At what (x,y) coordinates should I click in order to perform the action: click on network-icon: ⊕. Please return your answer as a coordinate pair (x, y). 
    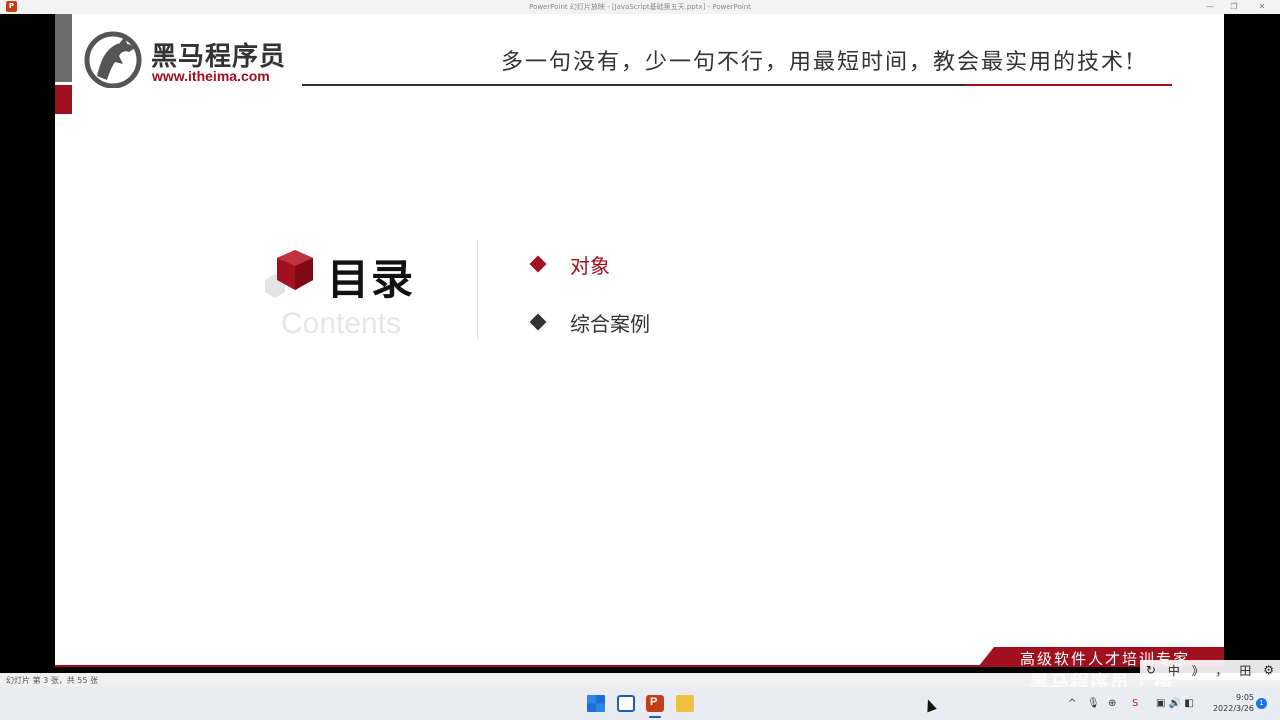
    Looking at the image, I should click on (1112, 703).